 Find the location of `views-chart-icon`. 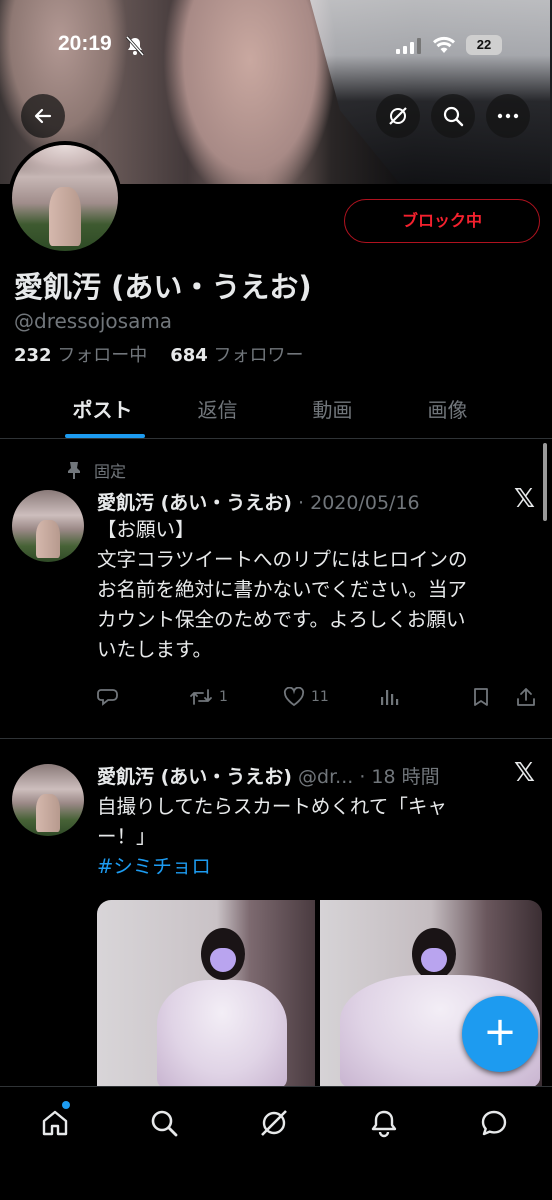

views-chart-icon is located at coordinates (390, 697).